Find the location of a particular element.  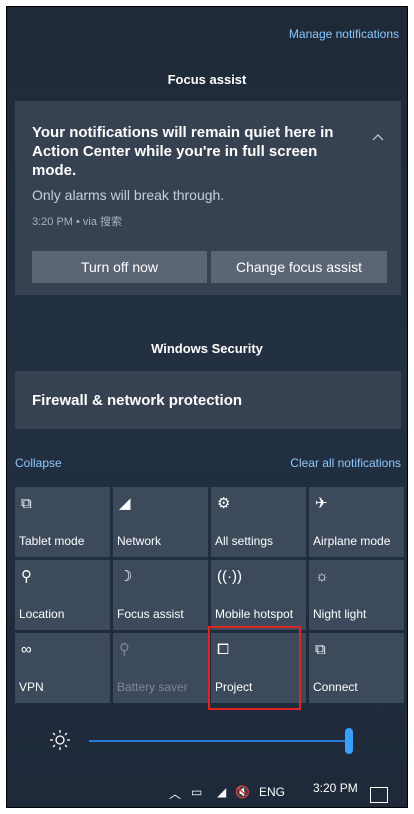

quick-action-tablet-mode: ⧉ Tablet mode is located at coordinates (62, 522).